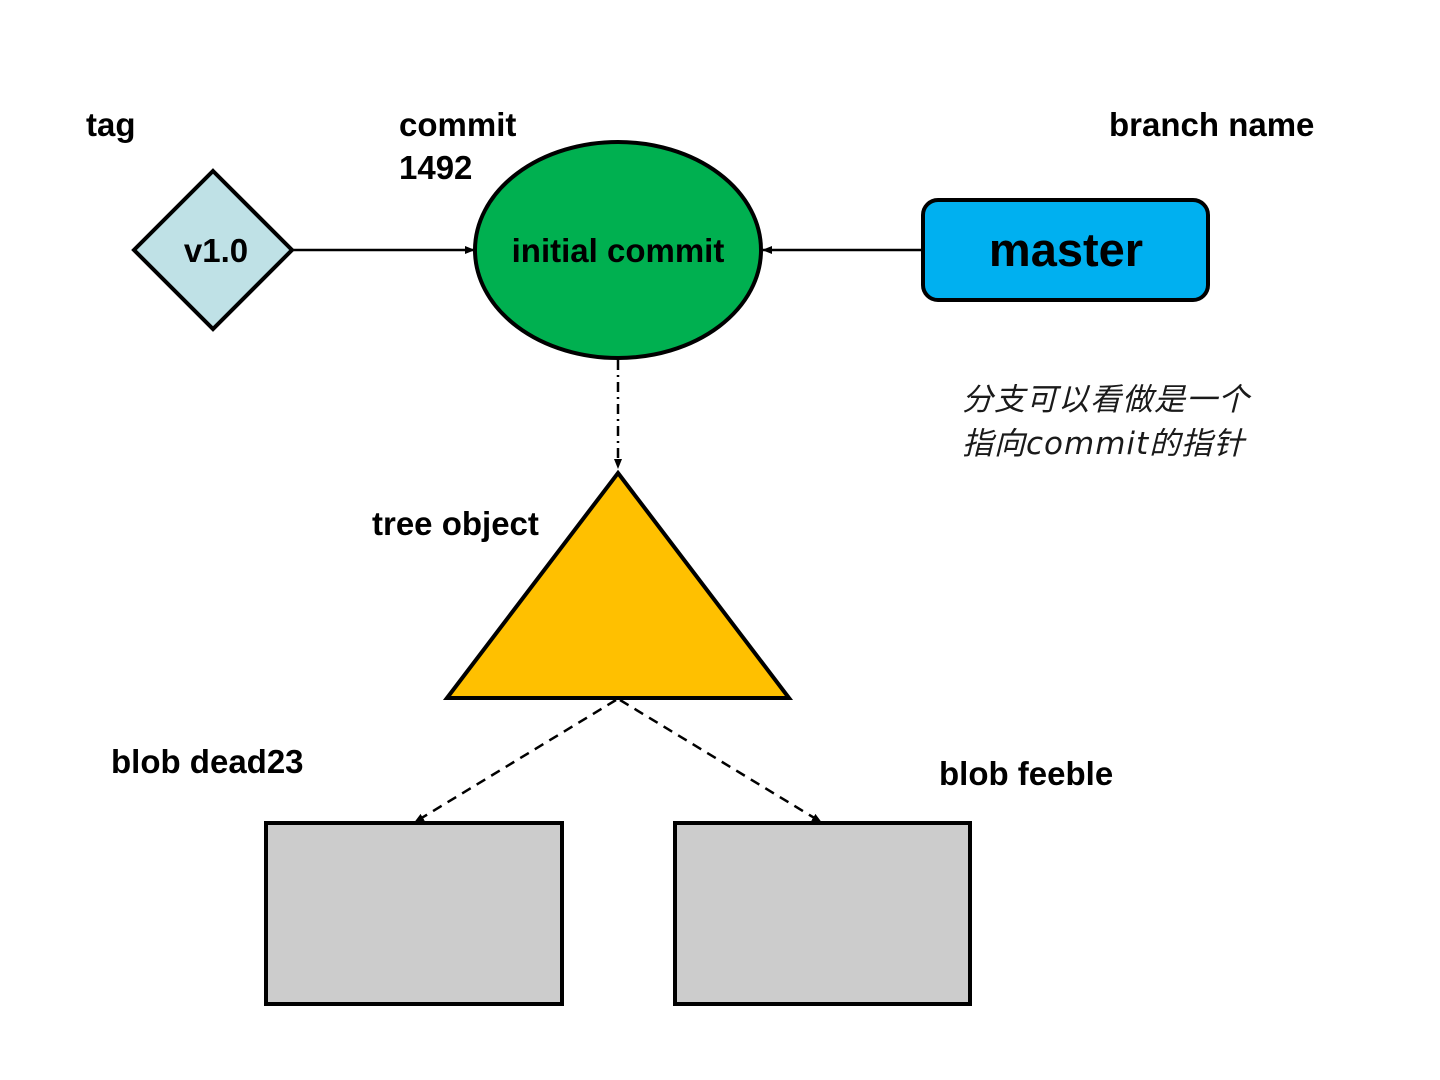 This screenshot has width=1440, height=1080. I want to click on branch-node-label: master, so click(1066, 249).